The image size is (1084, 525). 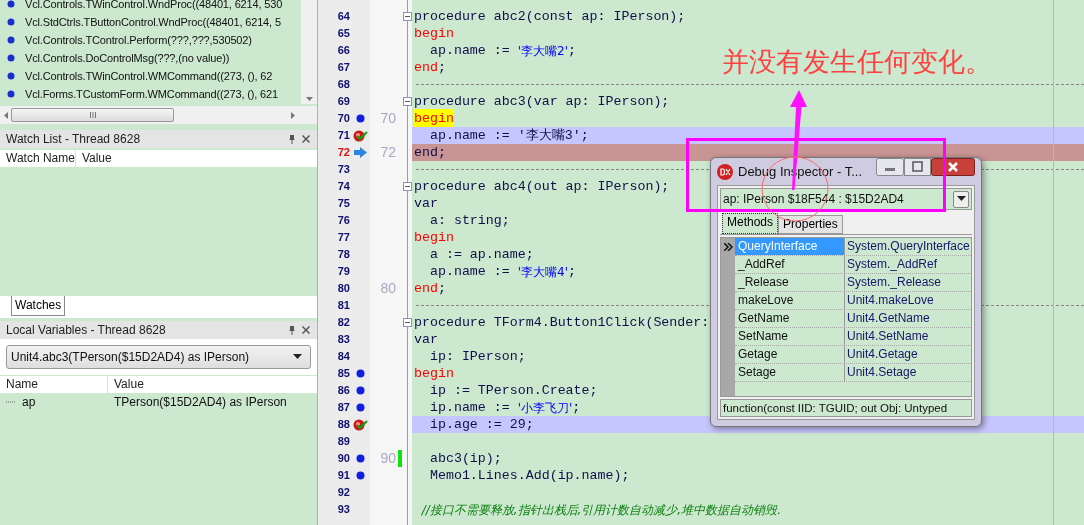 I want to click on line-number: 66, so click(x=343, y=50).